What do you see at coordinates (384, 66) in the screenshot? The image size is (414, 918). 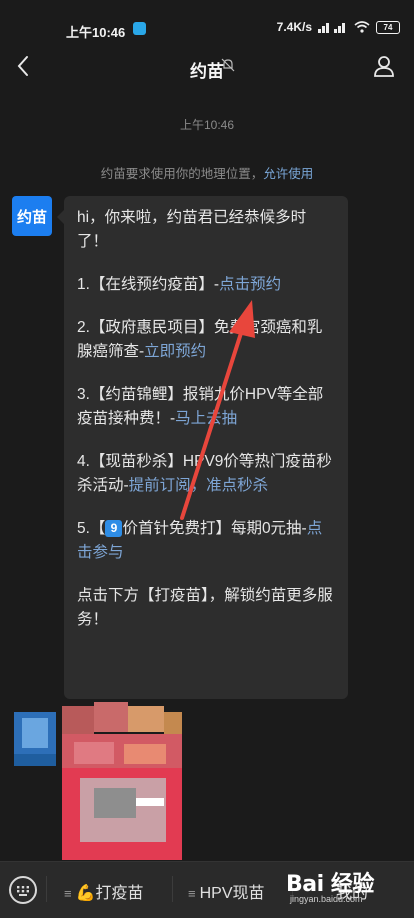 I see `user-profile-icon` at bounding box center [384, 66].